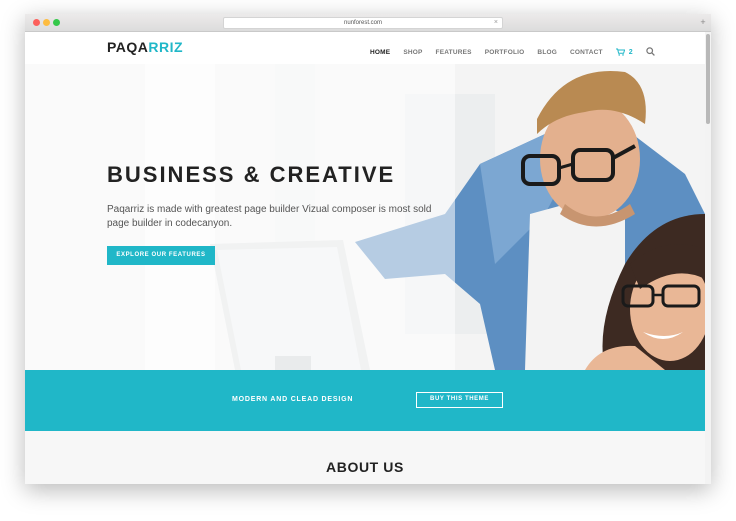 Image resolution: width=736 pixels, height=521 pixels. I want to click on address-url: nunforest.com, so click(363, 23).